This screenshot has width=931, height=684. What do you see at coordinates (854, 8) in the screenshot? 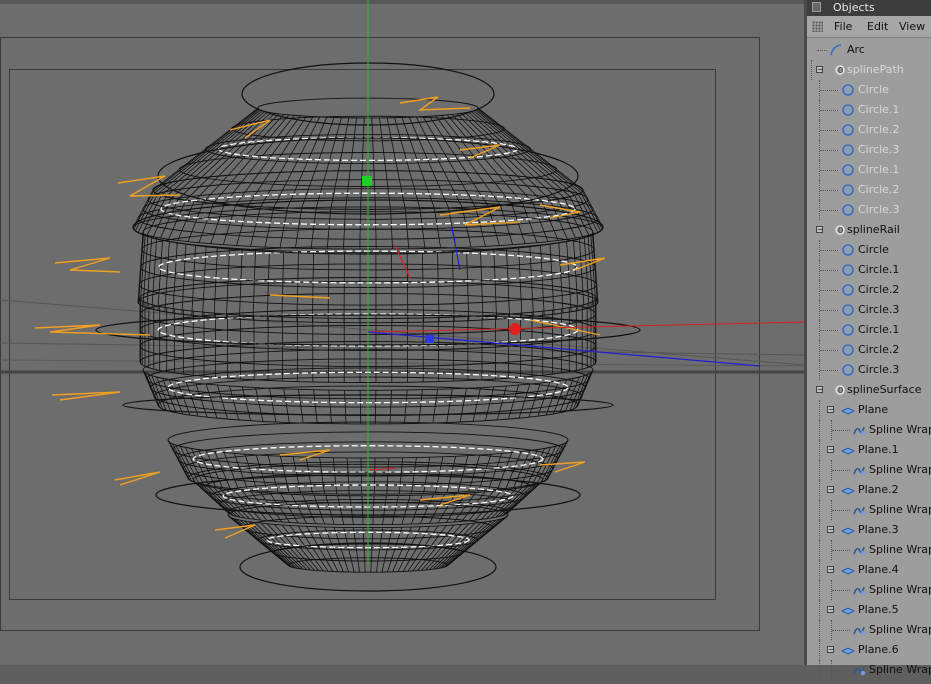
I see `panel-title: Objects` at bounding box center [854, 8].